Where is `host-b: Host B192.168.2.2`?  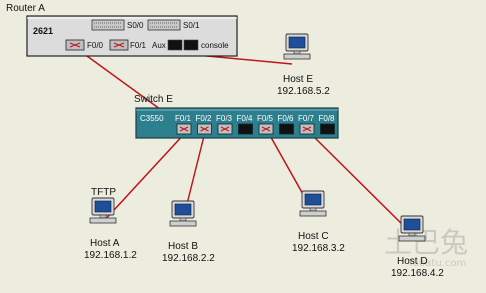
host-b: Host B192.168.2.2 is located at coordinates (188, 232).